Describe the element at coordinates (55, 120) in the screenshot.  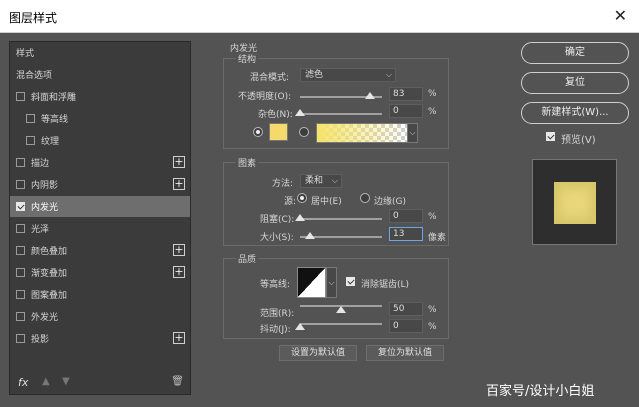
I see `style-item-label: 等高线` at that location.